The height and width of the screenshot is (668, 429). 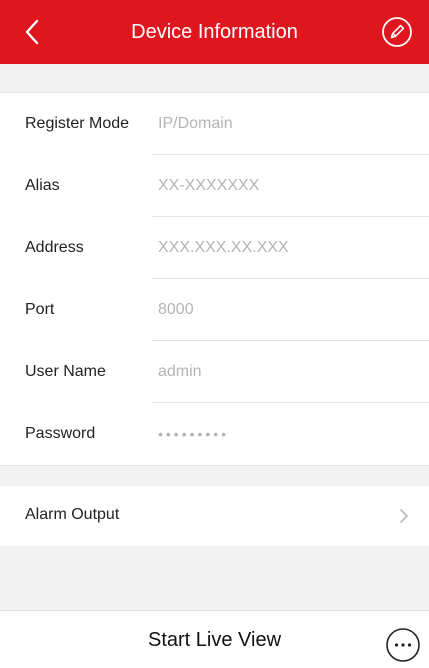 I want to click on register-mode-value: IP/Domain, so click(x=195, y=124).